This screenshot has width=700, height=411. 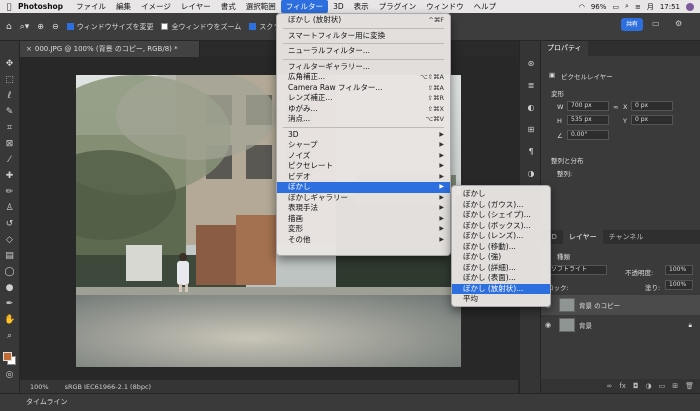 I want to click on menu-plugins: プラグイン, so click(x=398, y=6).